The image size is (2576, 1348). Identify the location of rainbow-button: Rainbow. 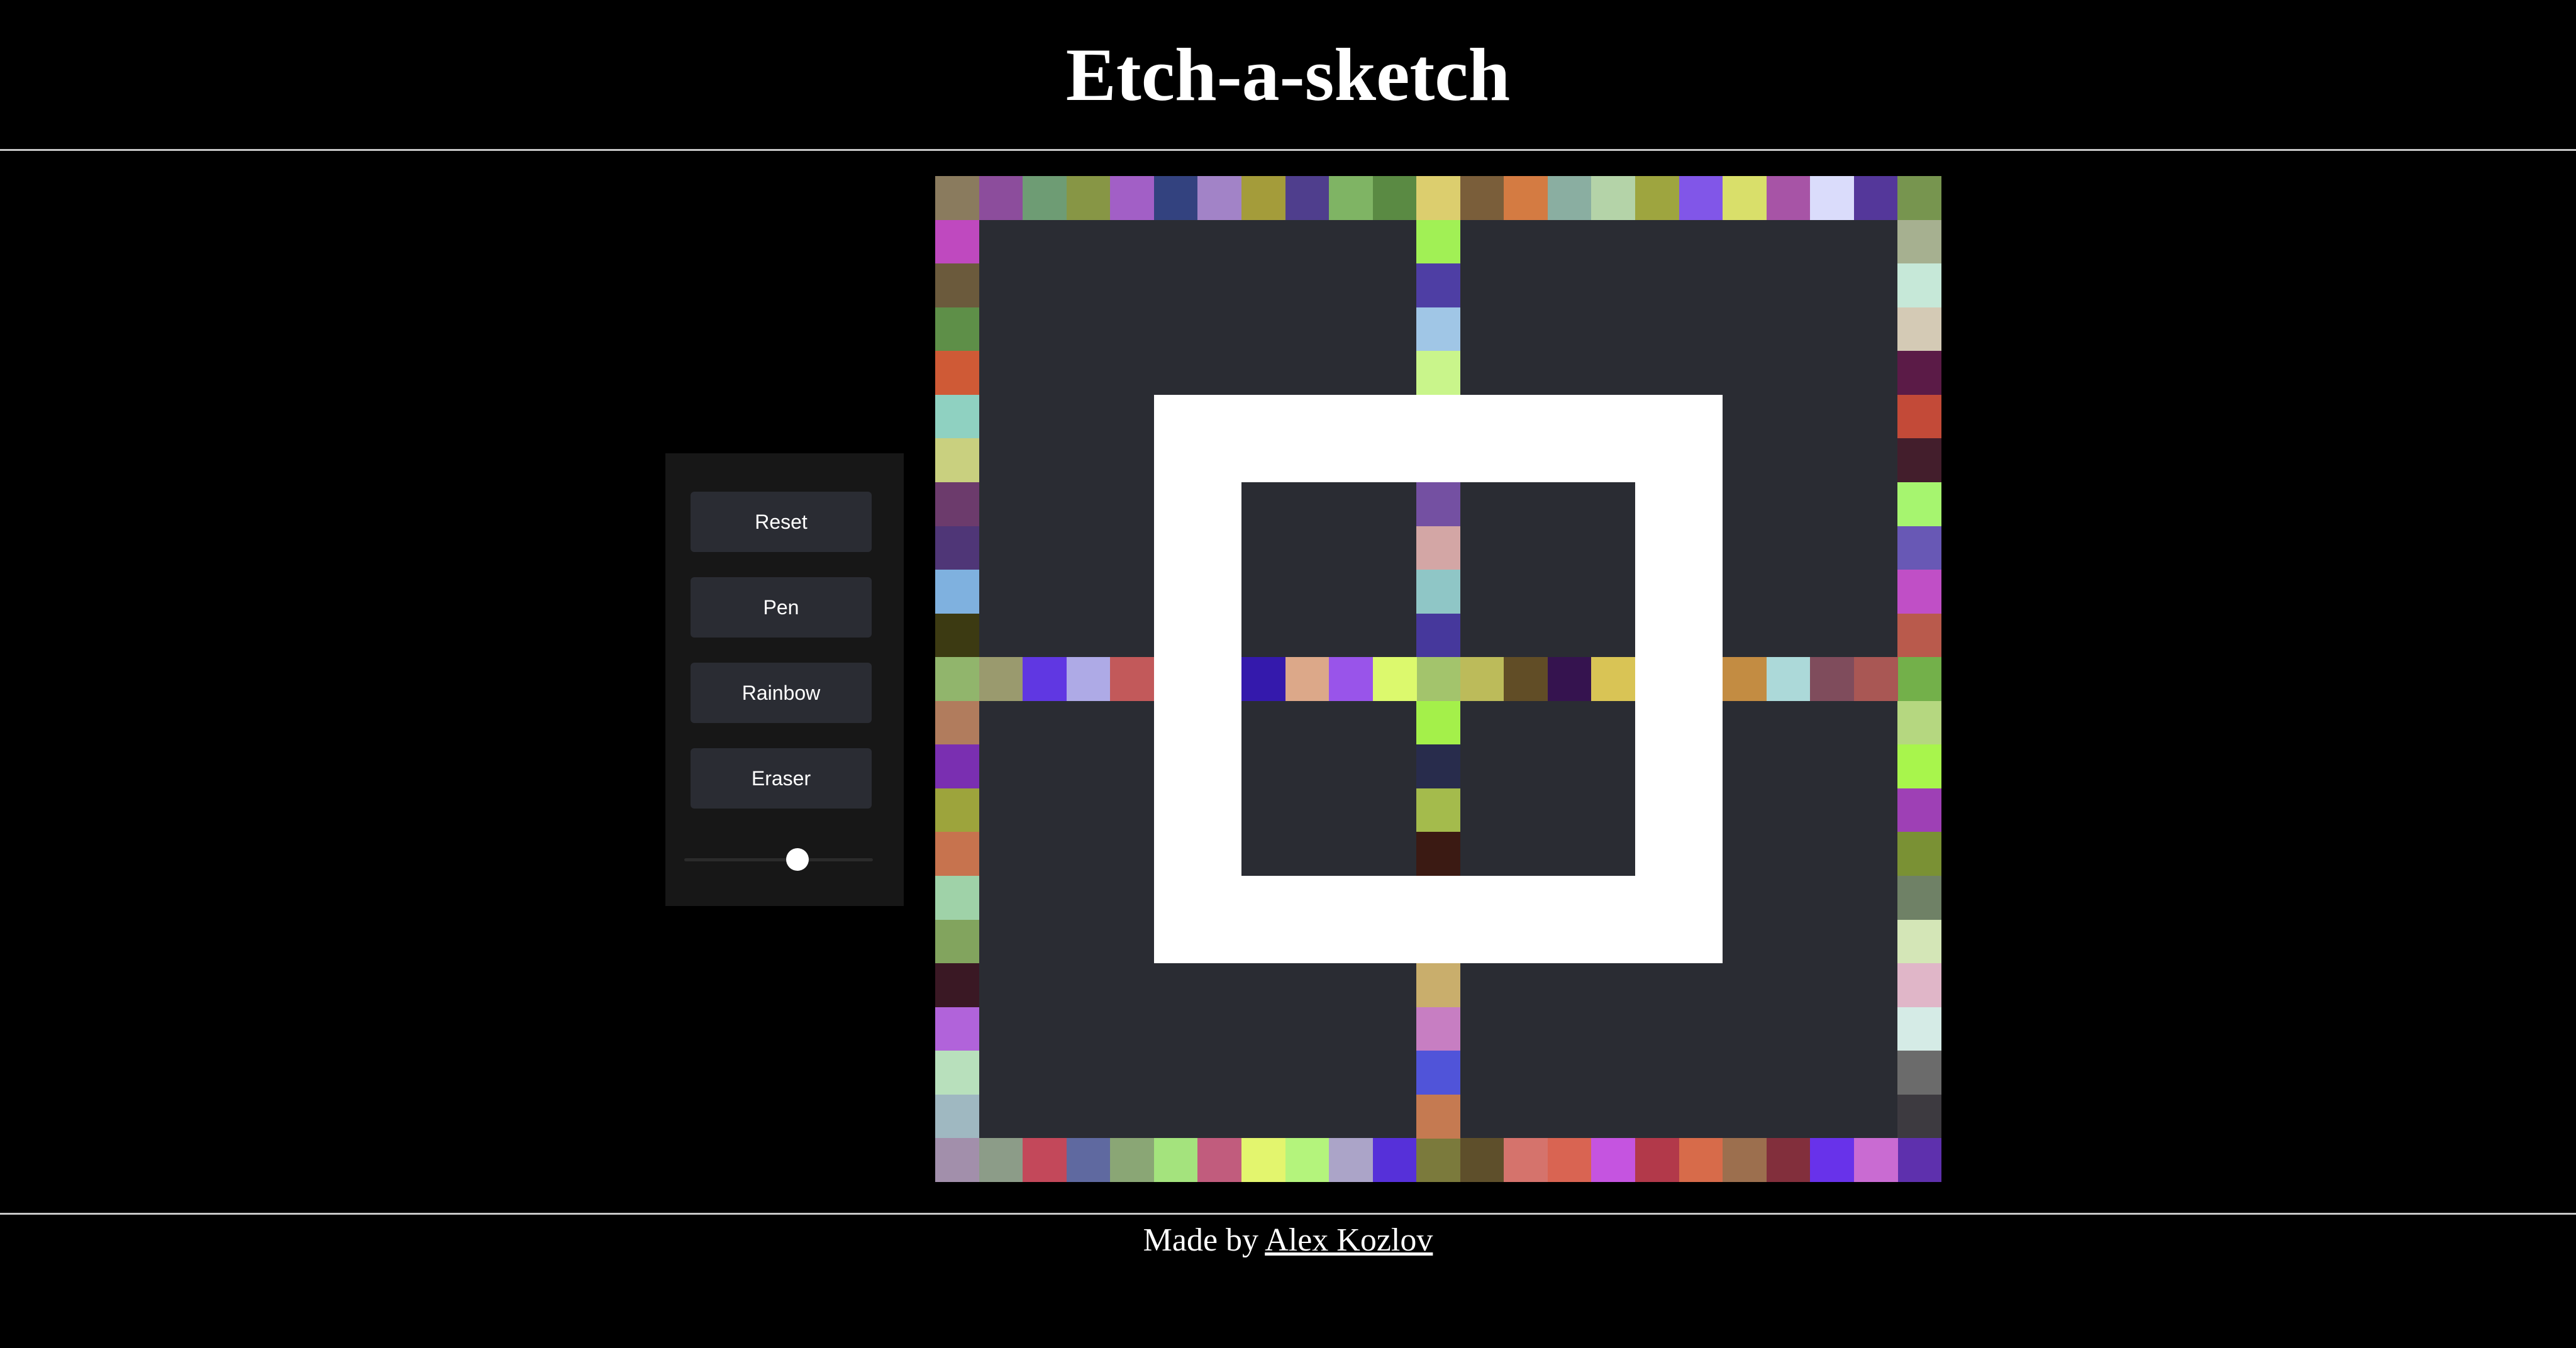
(781, 693).